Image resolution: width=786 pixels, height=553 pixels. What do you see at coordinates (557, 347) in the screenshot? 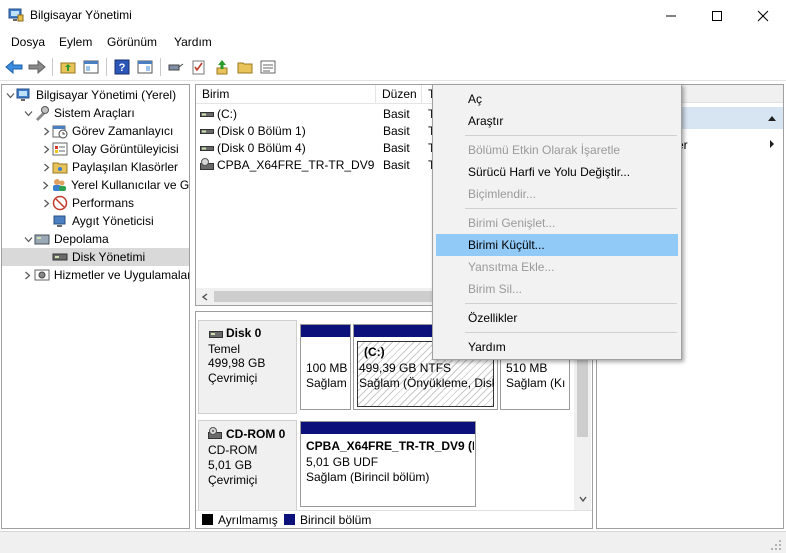
I see `context-menu-item: Yardım` at bounding box center [557, 347].